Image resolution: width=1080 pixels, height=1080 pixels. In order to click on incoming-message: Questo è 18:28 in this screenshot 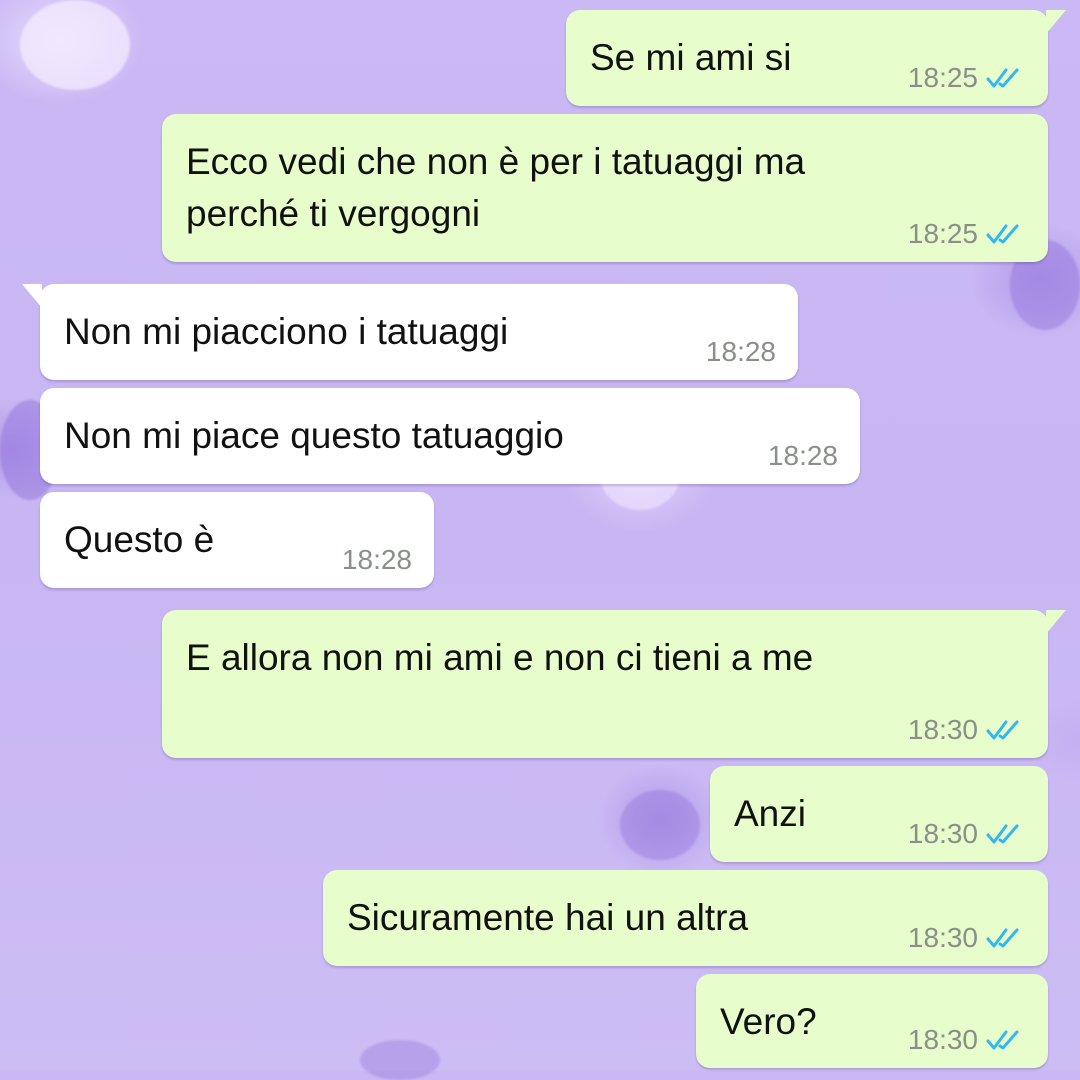, I will do `click(237, 540)`.